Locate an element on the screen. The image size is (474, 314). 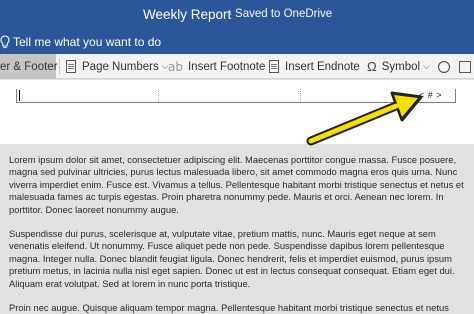
page-numbers-button: Page Numbers ⌵ is located at coordinates (117, 66).